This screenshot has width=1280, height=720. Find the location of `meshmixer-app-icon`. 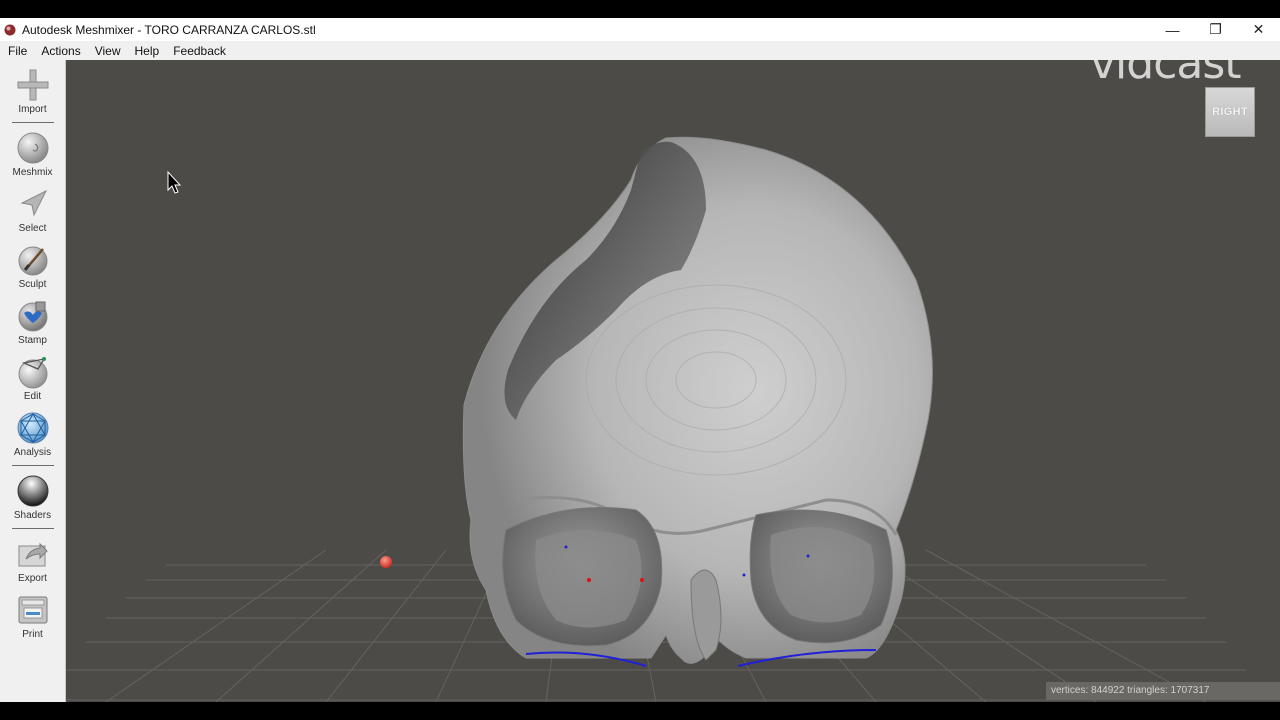

meshmixer-app-icon is located at coordinates (10, 29).